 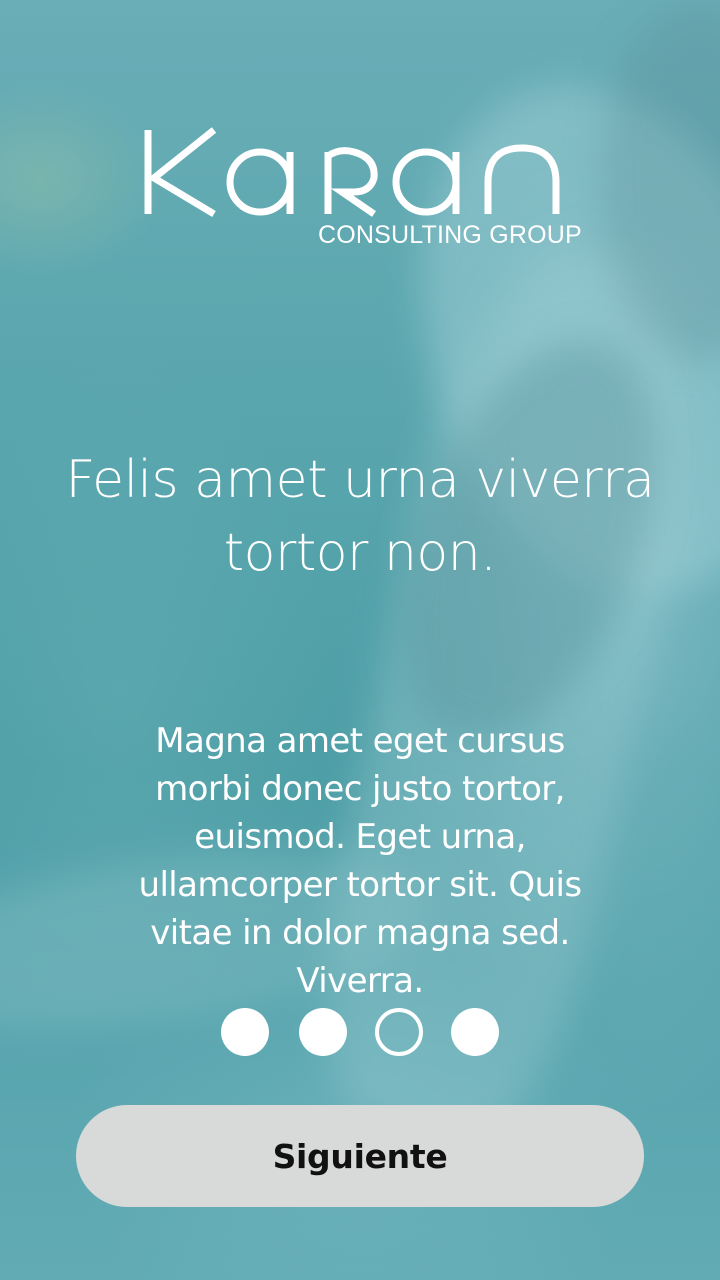 I want to click on pager-dot-3-current, so click(x=399, y=1032).